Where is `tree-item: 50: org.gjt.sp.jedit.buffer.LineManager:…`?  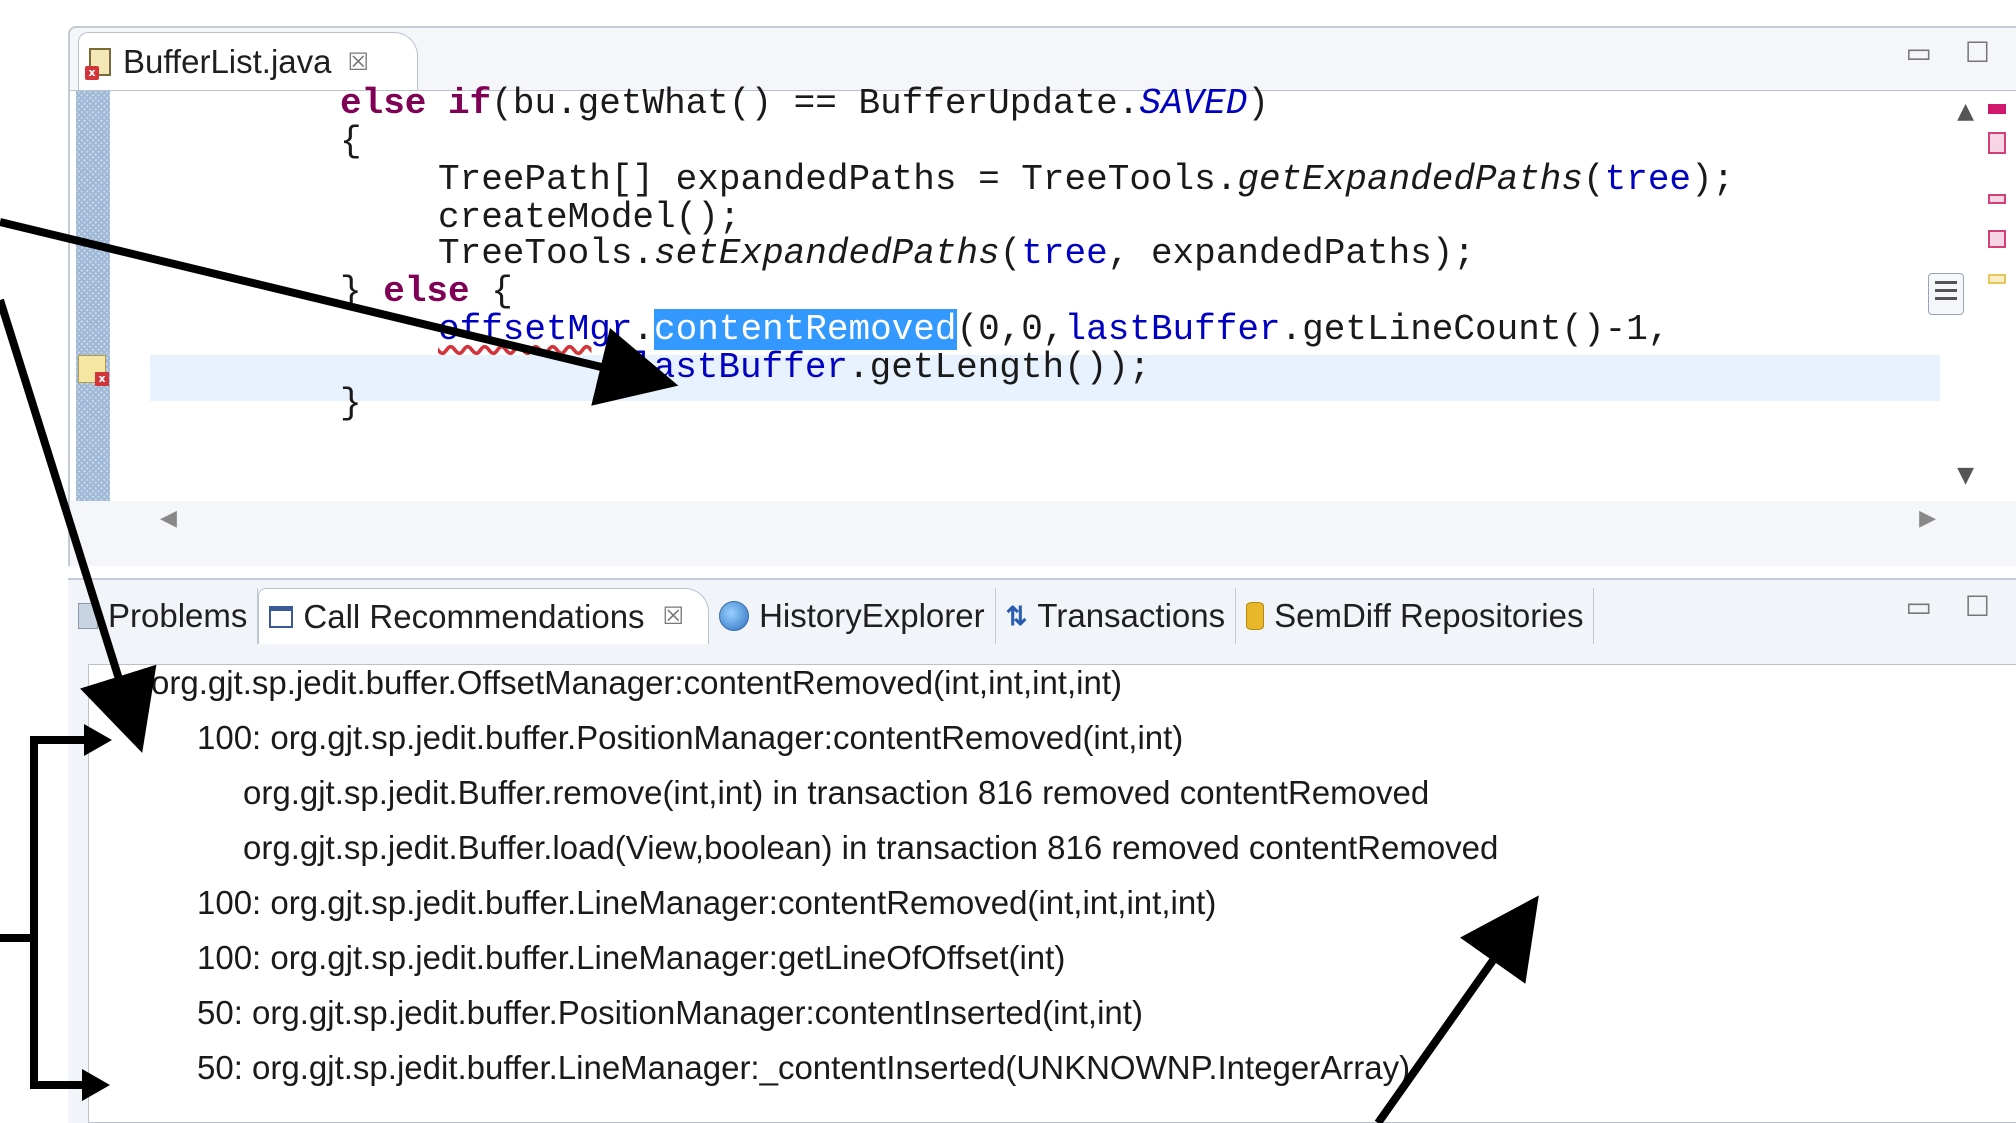
tree-item: 50: org.gjt.sp.jedit.buffer.LineManager:… is located at coordinates (803, 1068).